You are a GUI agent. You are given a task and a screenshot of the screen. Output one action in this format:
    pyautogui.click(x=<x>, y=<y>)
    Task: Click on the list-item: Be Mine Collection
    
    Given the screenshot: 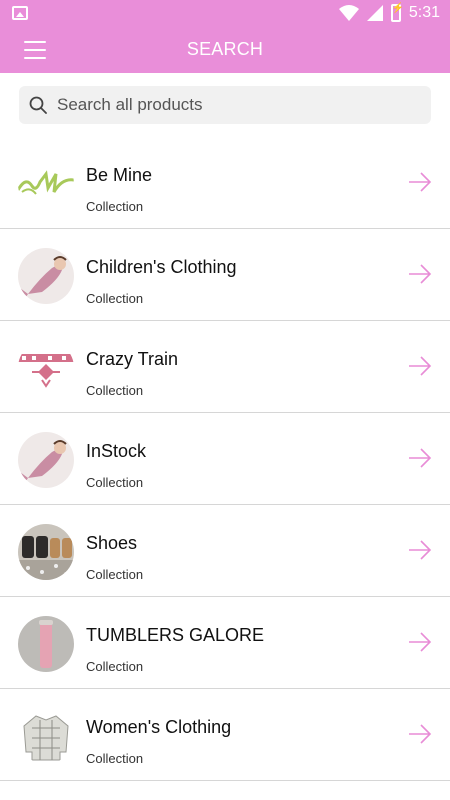 What is the action you would take?
    pyautogui.click(x=225, y=183)
    